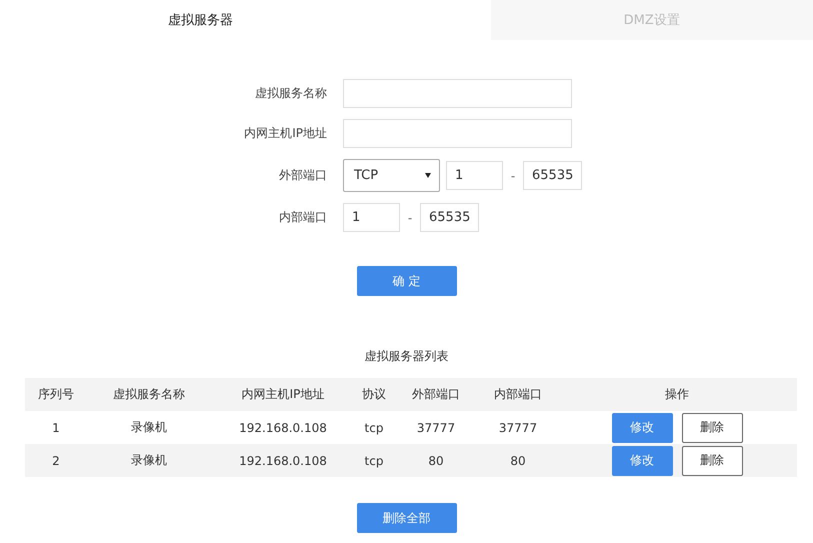  I want to click on table-cell: 2, so click(56, 460).